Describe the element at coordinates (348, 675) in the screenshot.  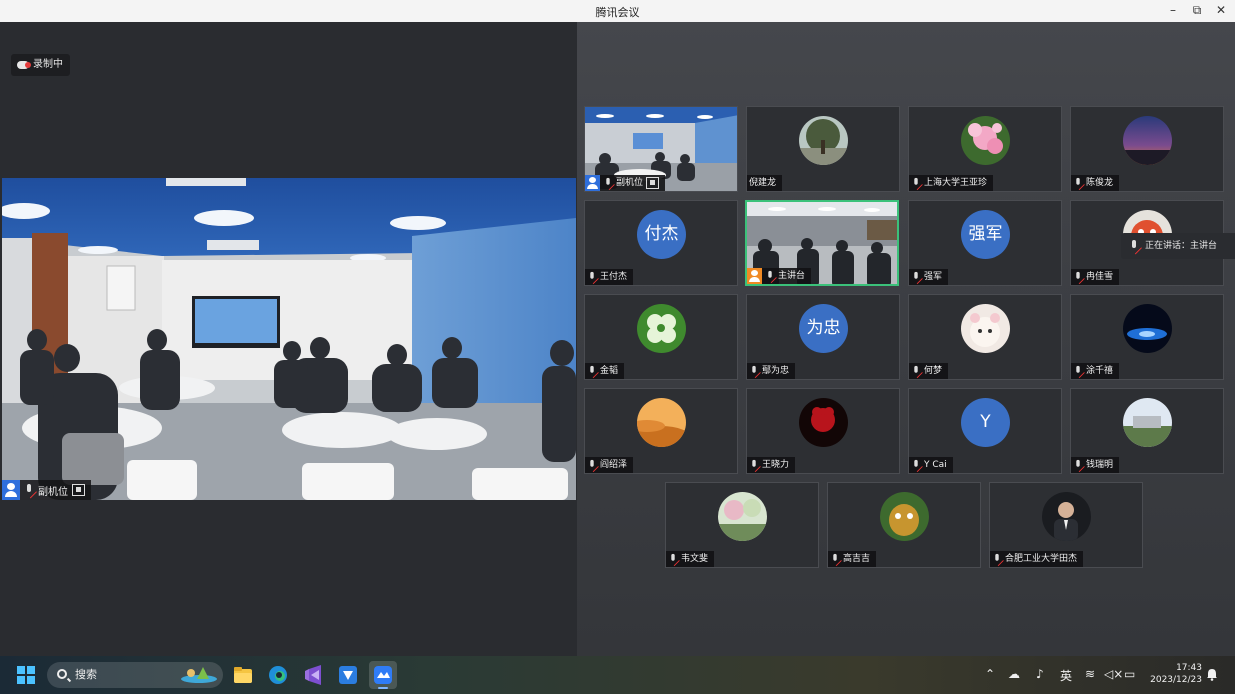
I see `app-button` at that location.